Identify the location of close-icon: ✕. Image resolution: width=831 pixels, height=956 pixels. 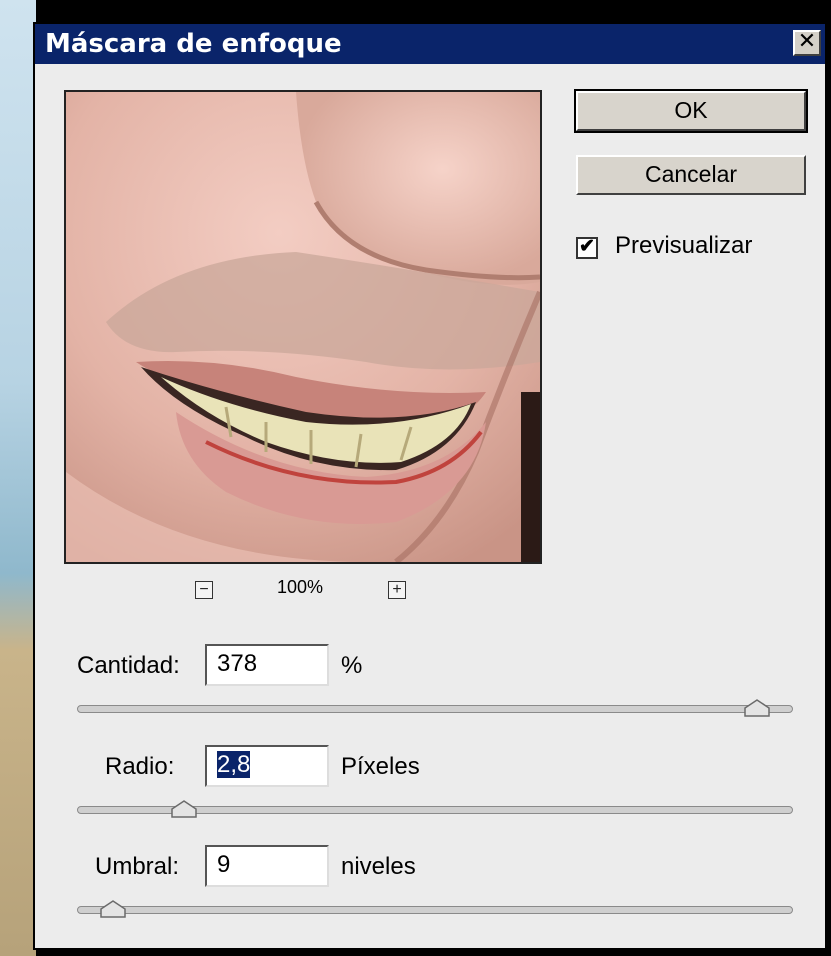
(807, 41).